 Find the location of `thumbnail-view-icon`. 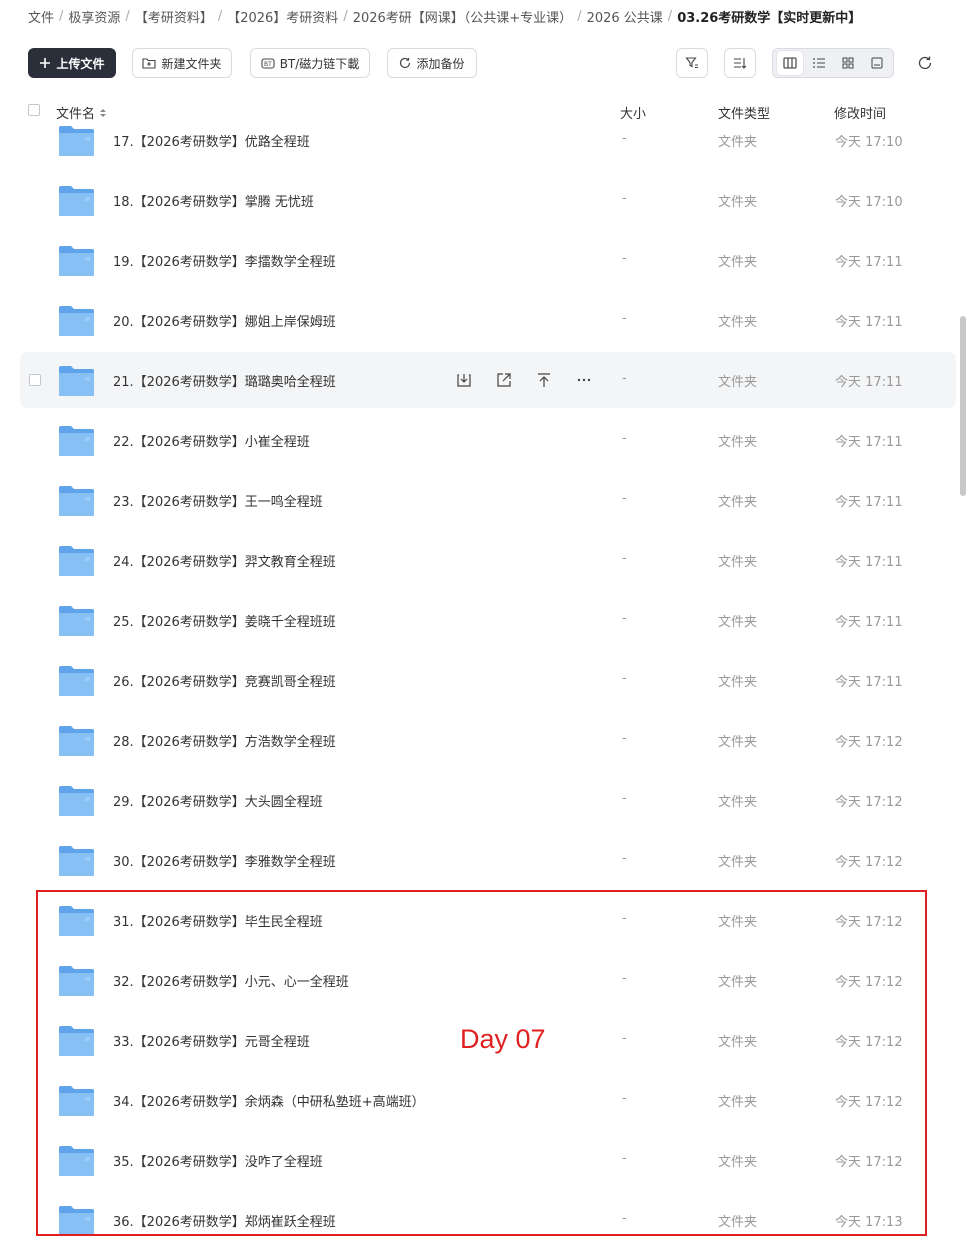

thumbnail-view-icon is located at coordinates (876, 63).